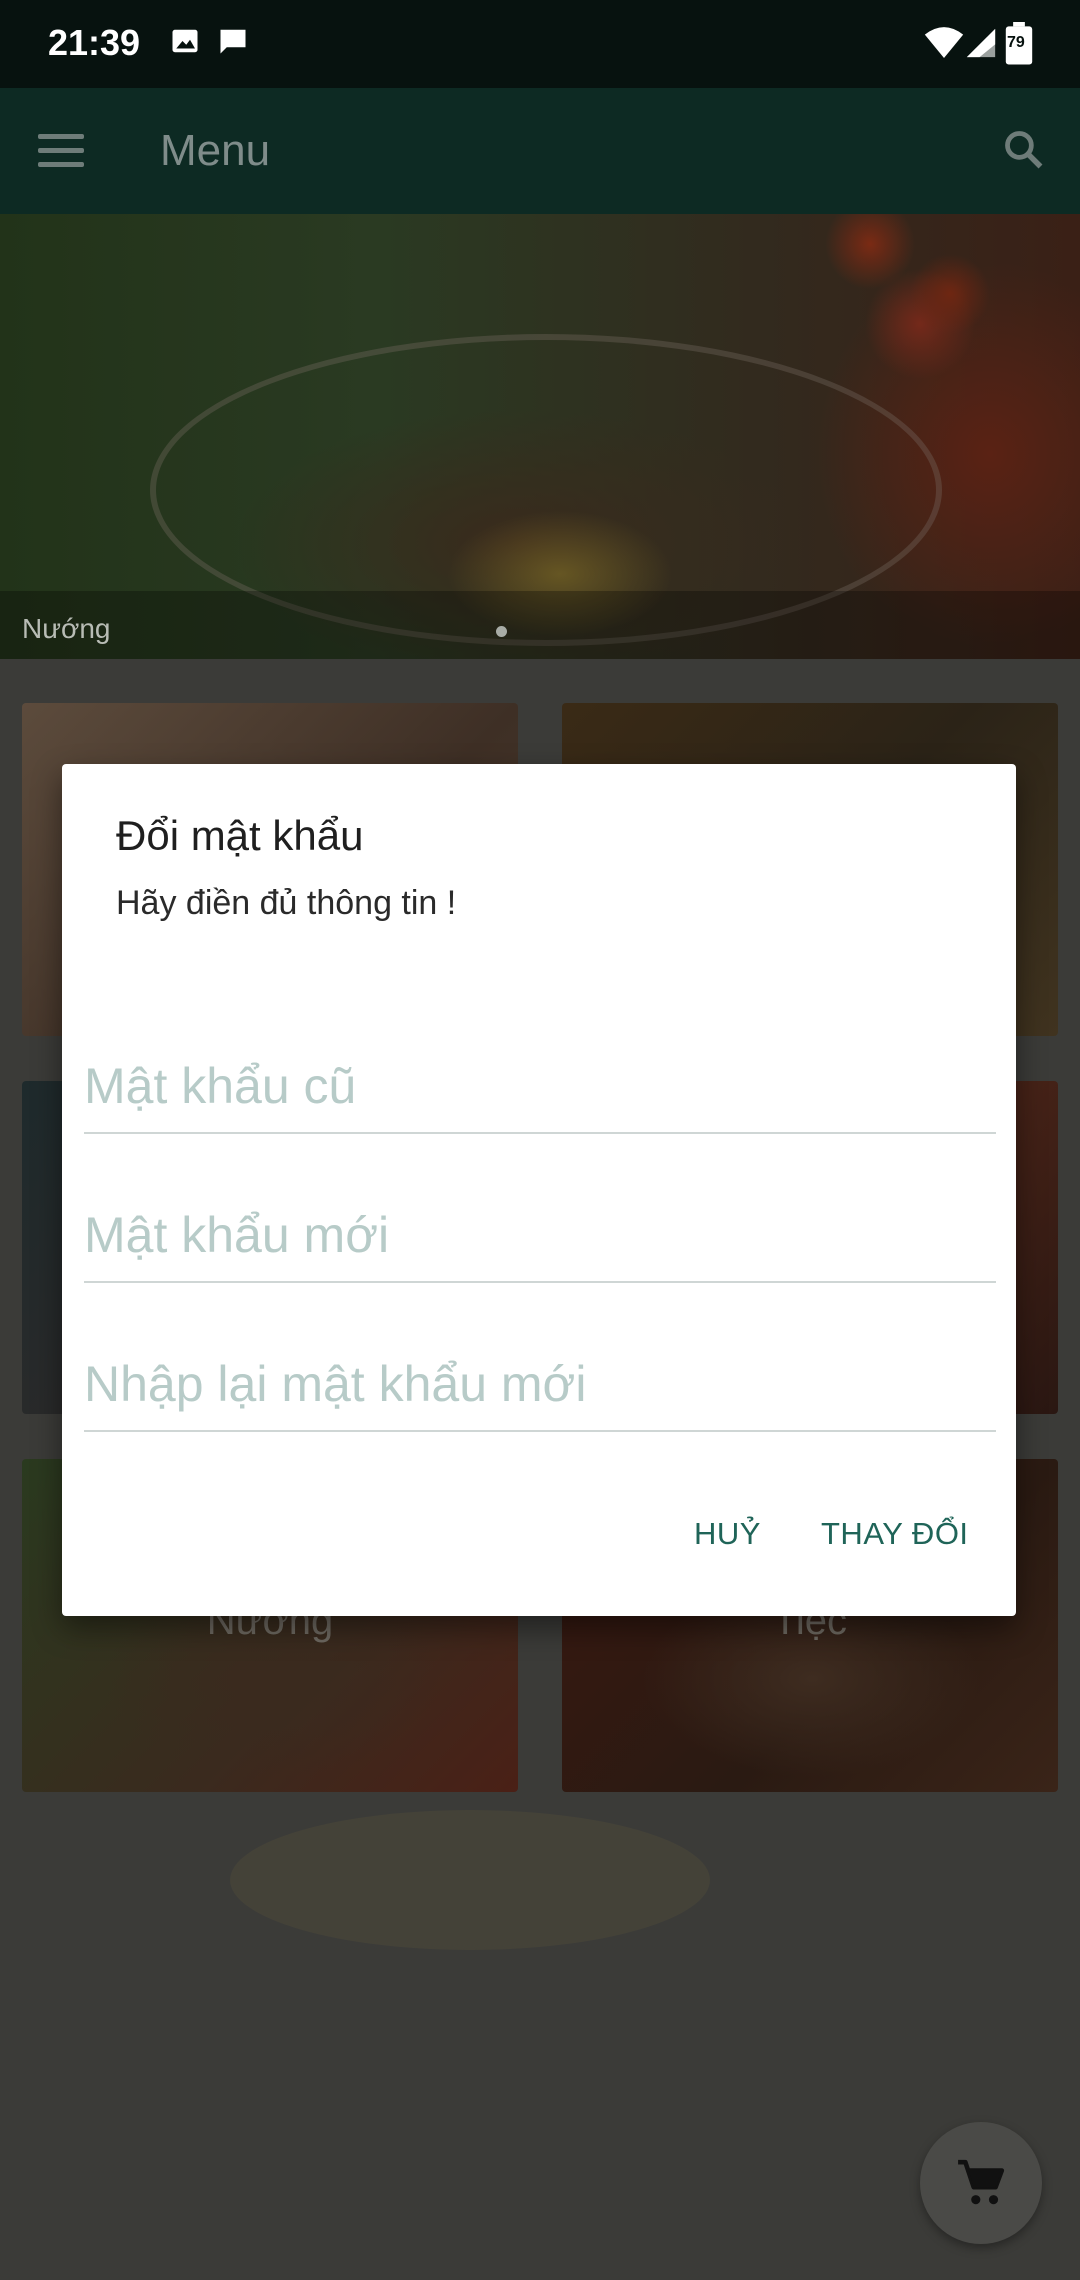  Describe the element at coordinates (1016, 42) in the screenshot. I see `battery-level: 79` at that location.